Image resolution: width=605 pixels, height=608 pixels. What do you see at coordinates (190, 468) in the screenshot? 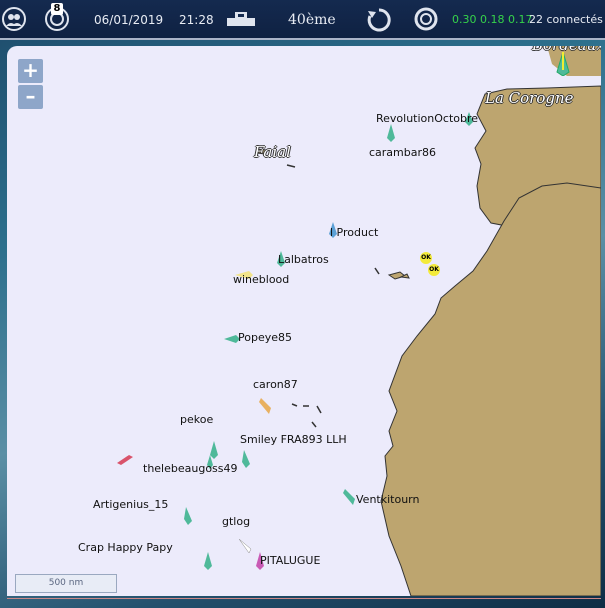
I see `boat-label: thelebeaugoss49` at bounding box center [190, 468].